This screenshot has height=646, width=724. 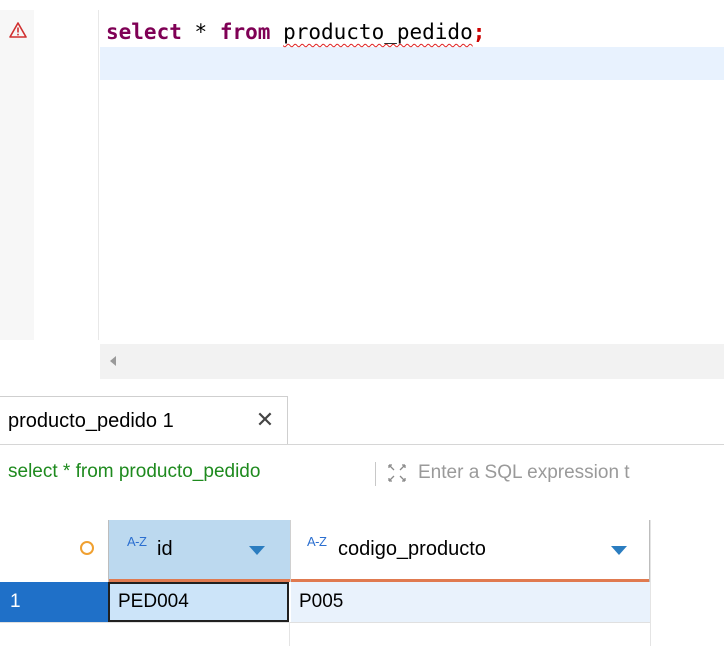 I want to click on current-line-highlight, so click(x=412, y=63).